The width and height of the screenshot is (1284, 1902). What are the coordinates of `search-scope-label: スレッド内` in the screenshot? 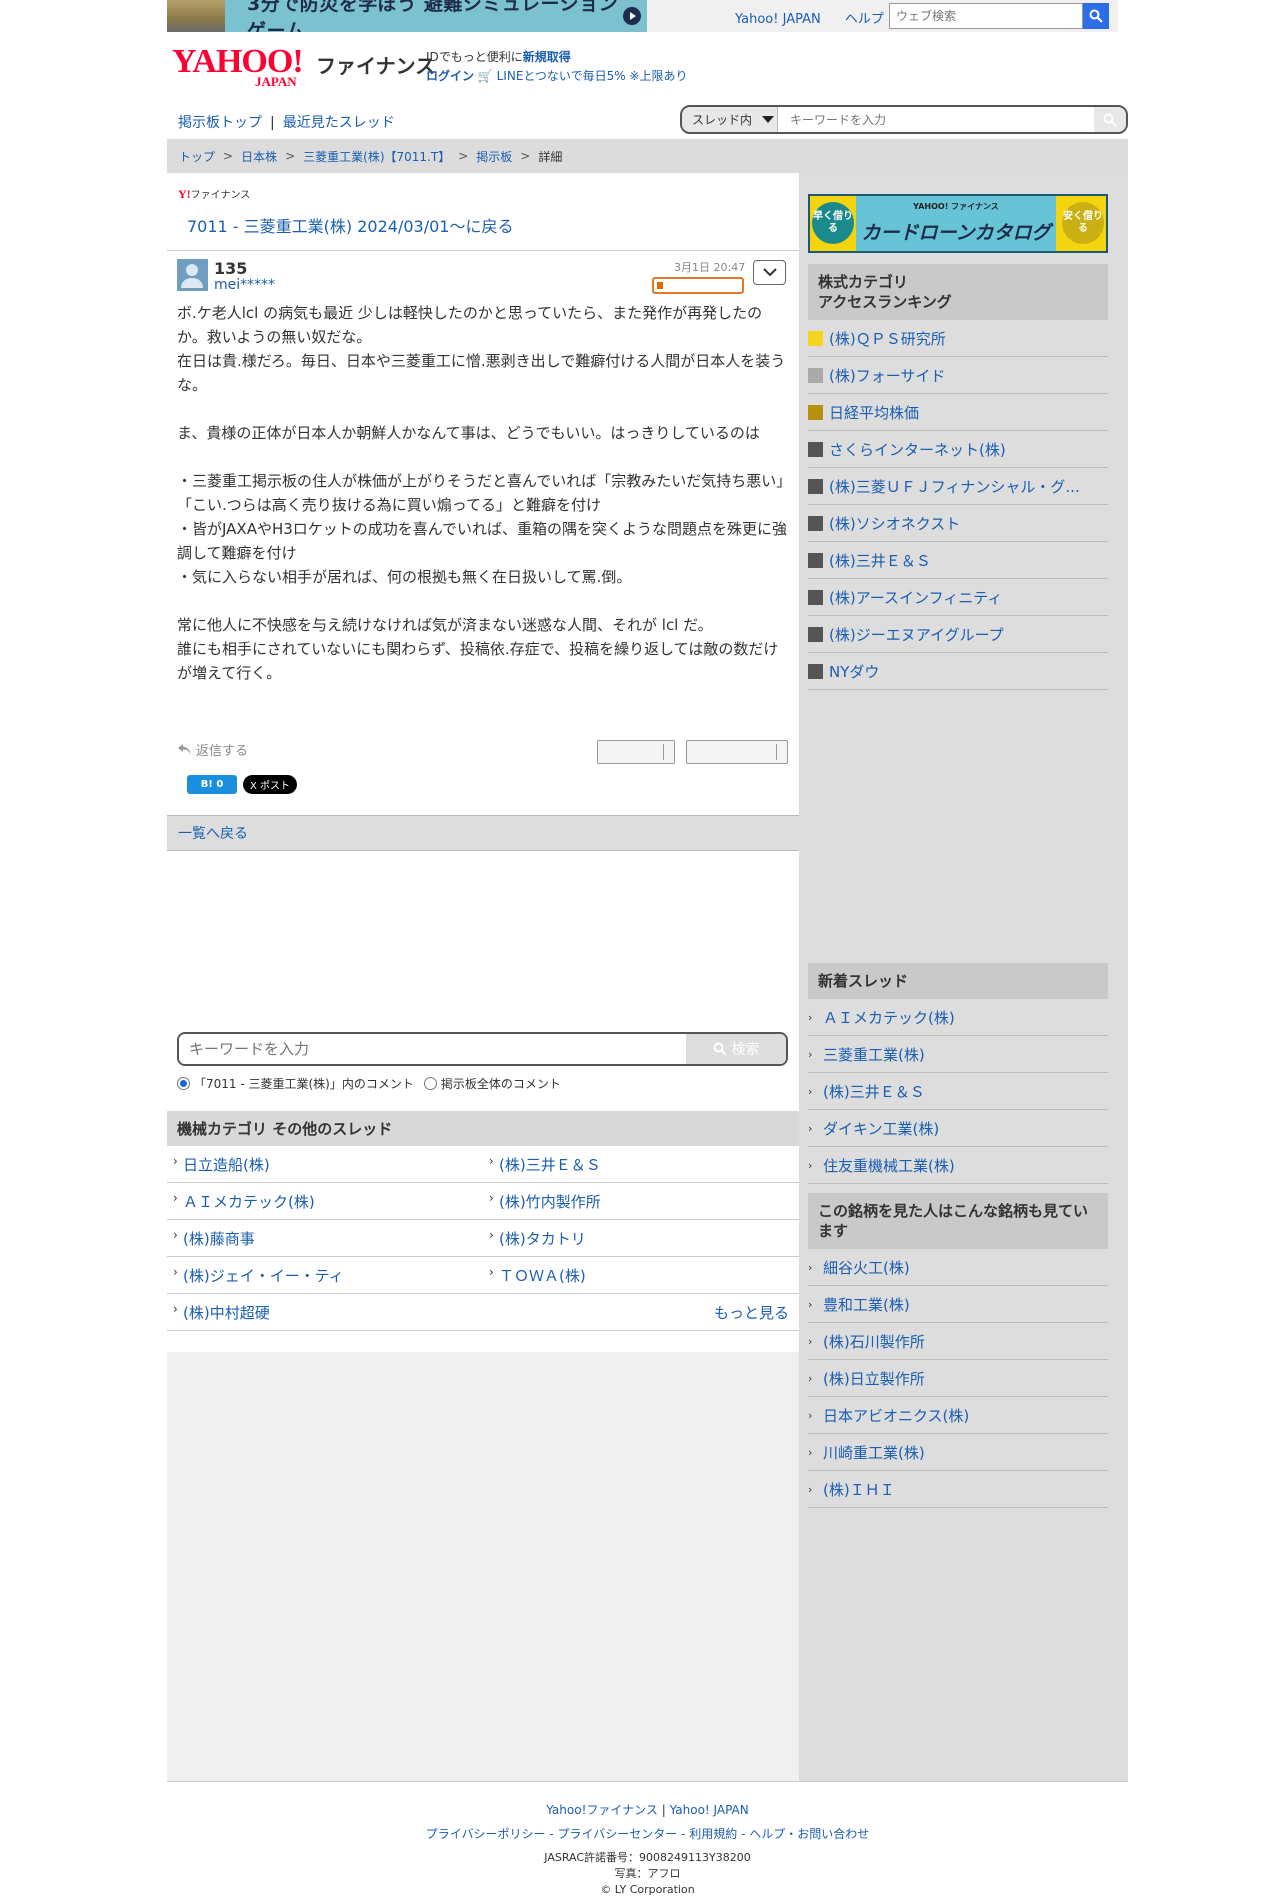 It's located at (722, 120).